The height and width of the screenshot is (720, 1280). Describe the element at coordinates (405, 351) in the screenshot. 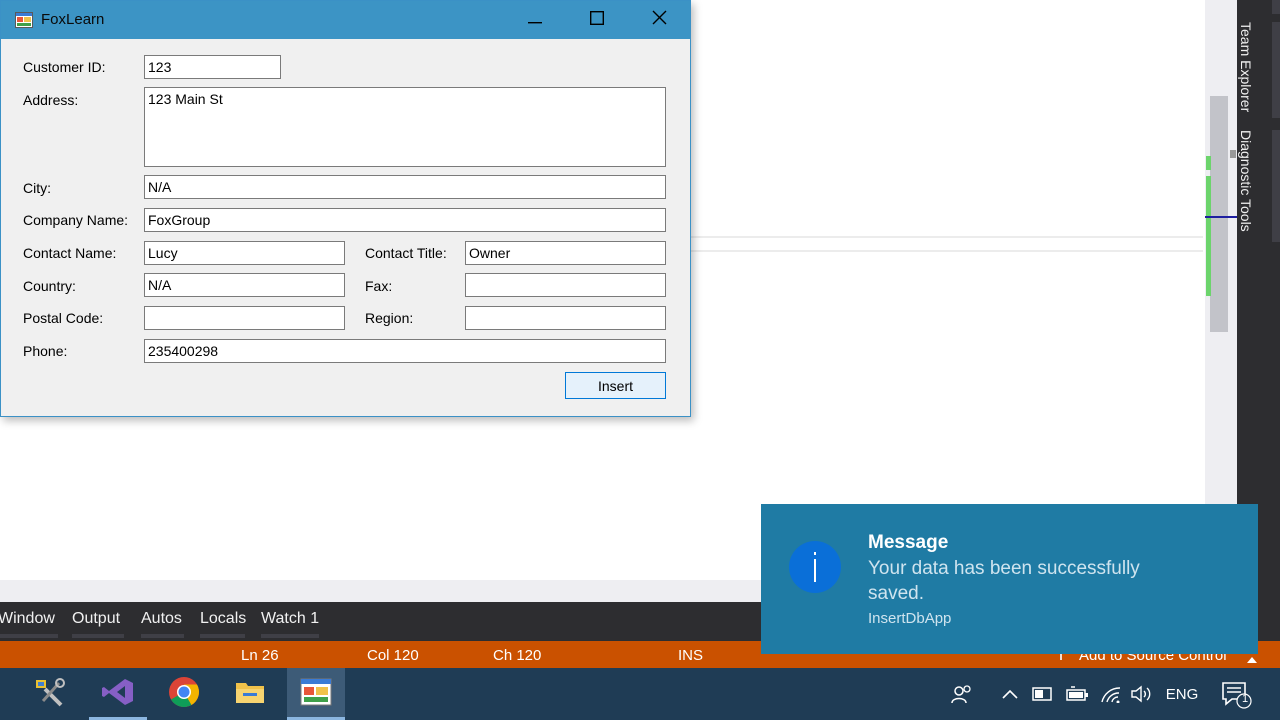

I see `phone-input: 235400298` at that location.